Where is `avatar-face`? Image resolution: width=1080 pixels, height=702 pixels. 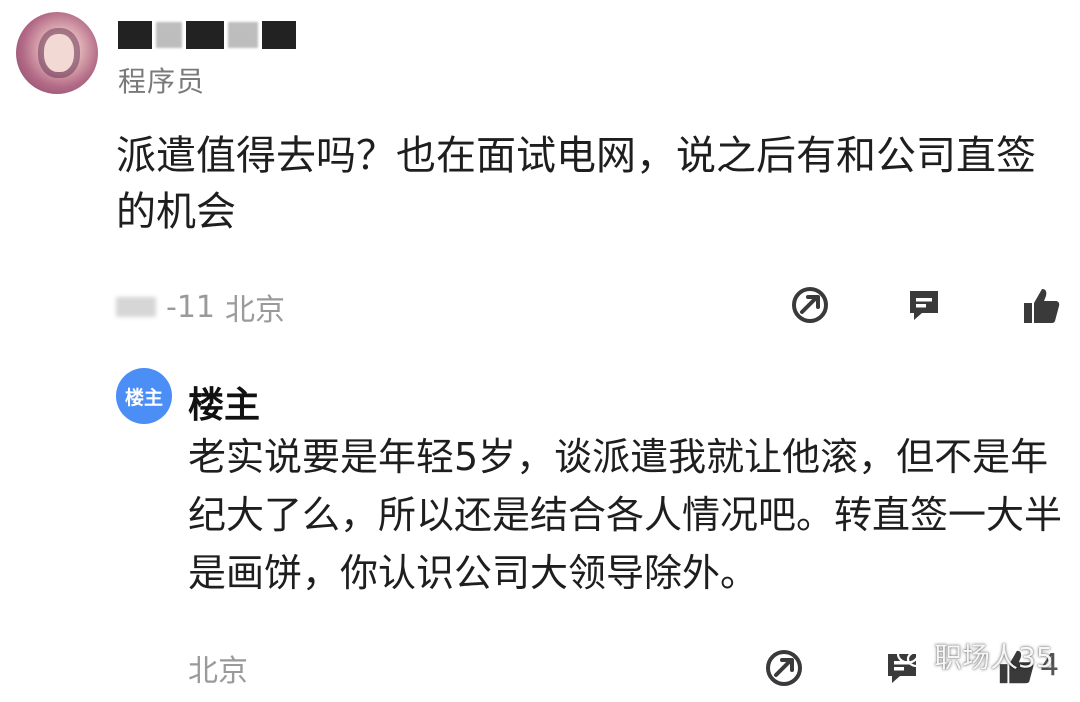
avatar-face is located at coordinates (59, 53).